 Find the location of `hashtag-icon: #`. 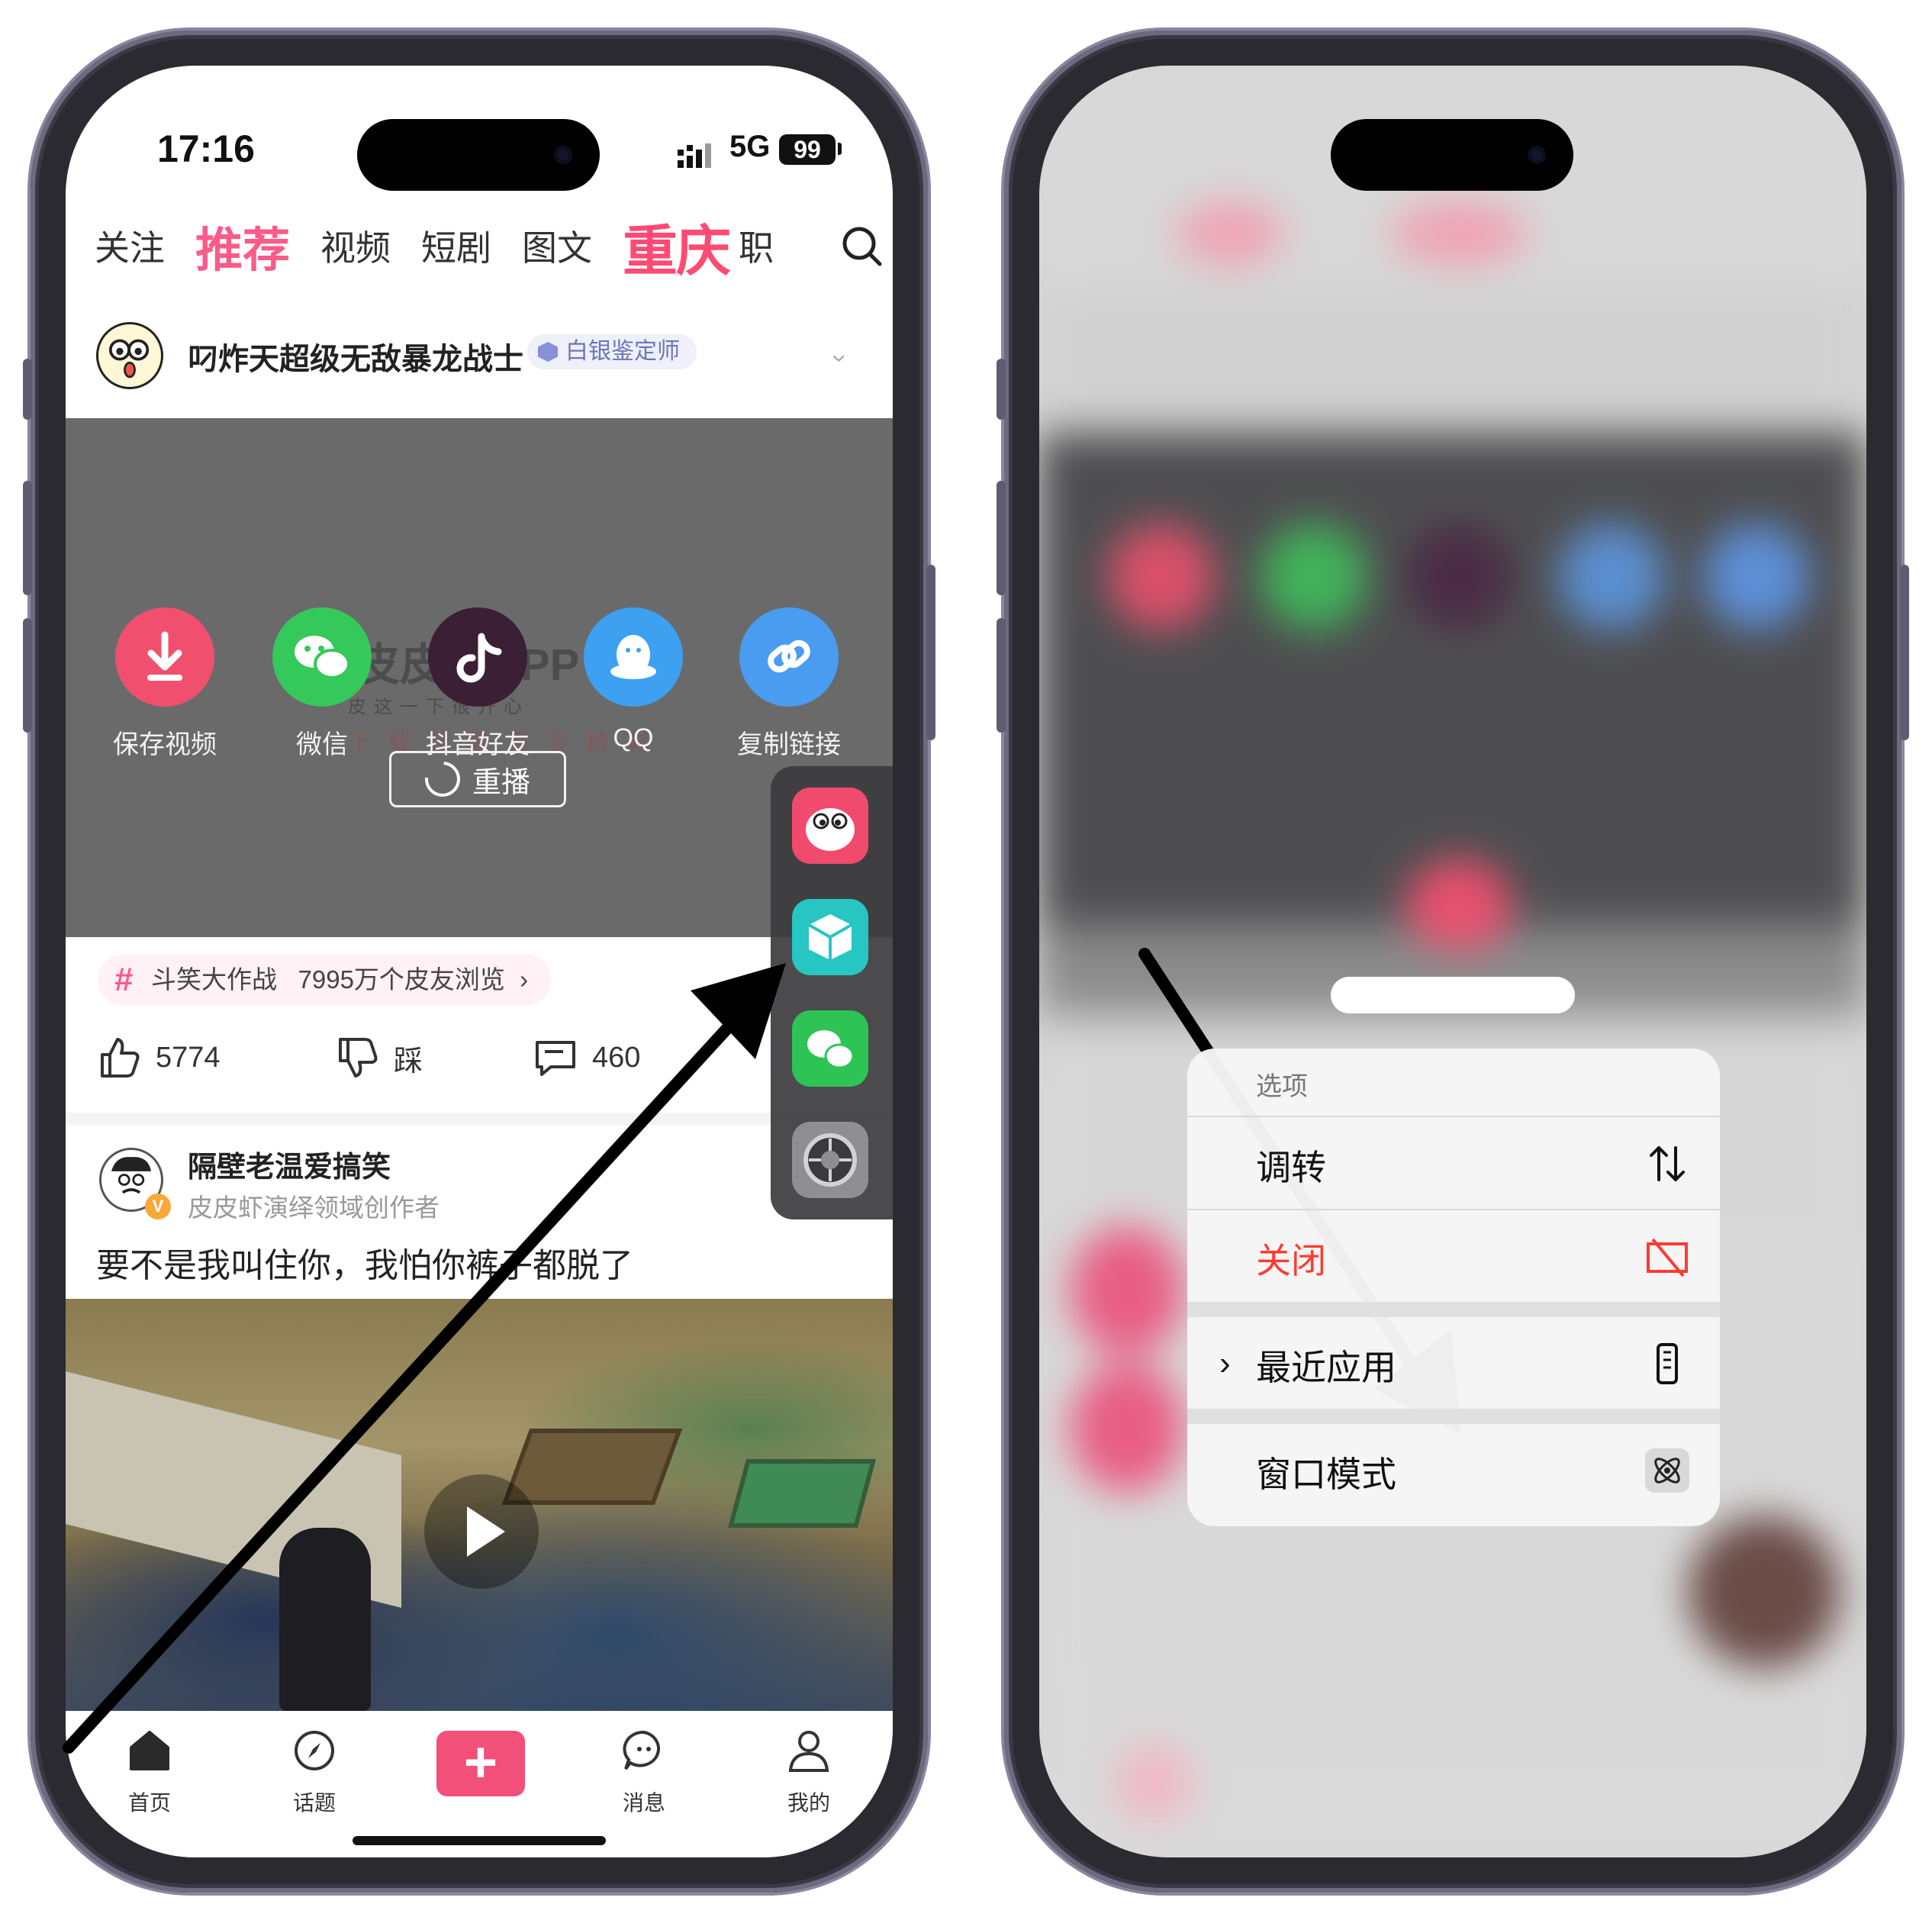

hashtag-icon: # is located at coordinates (124, 979).